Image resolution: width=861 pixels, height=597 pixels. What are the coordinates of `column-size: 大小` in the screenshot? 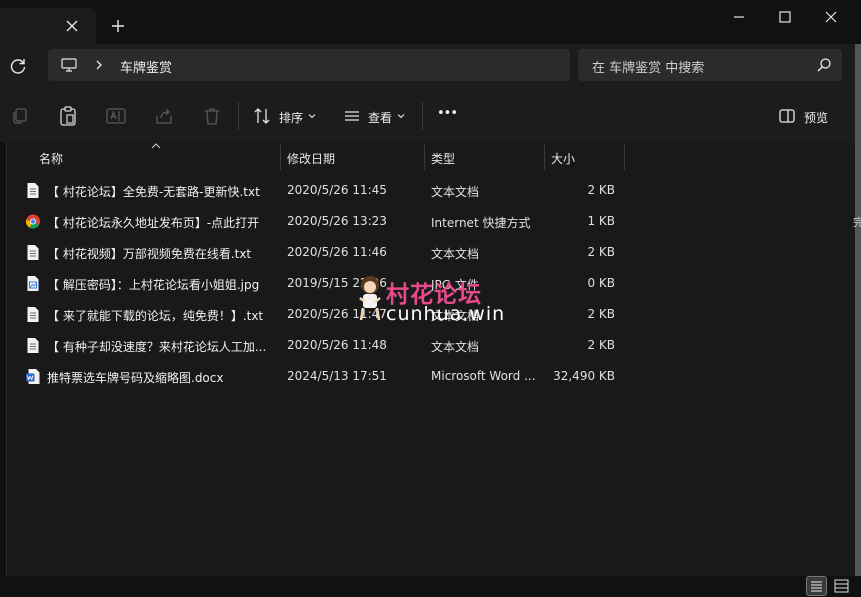 It's located at (563, 158).